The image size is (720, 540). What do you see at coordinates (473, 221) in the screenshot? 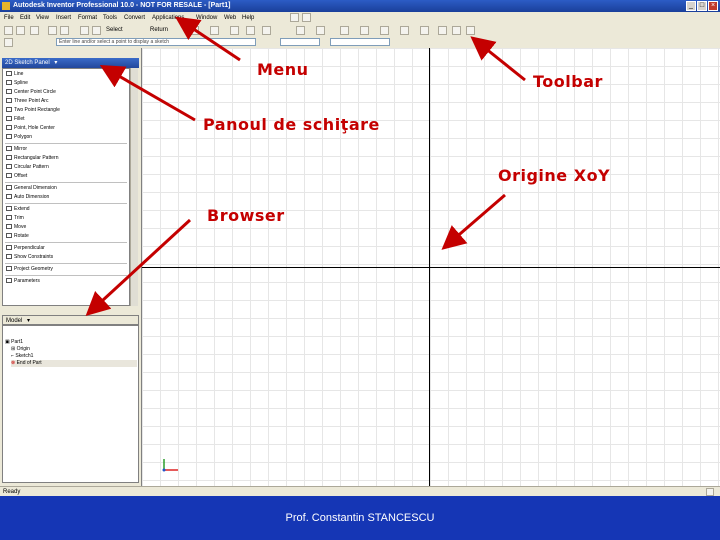
I see `origin-arrow` at bounding box center [473, 221].